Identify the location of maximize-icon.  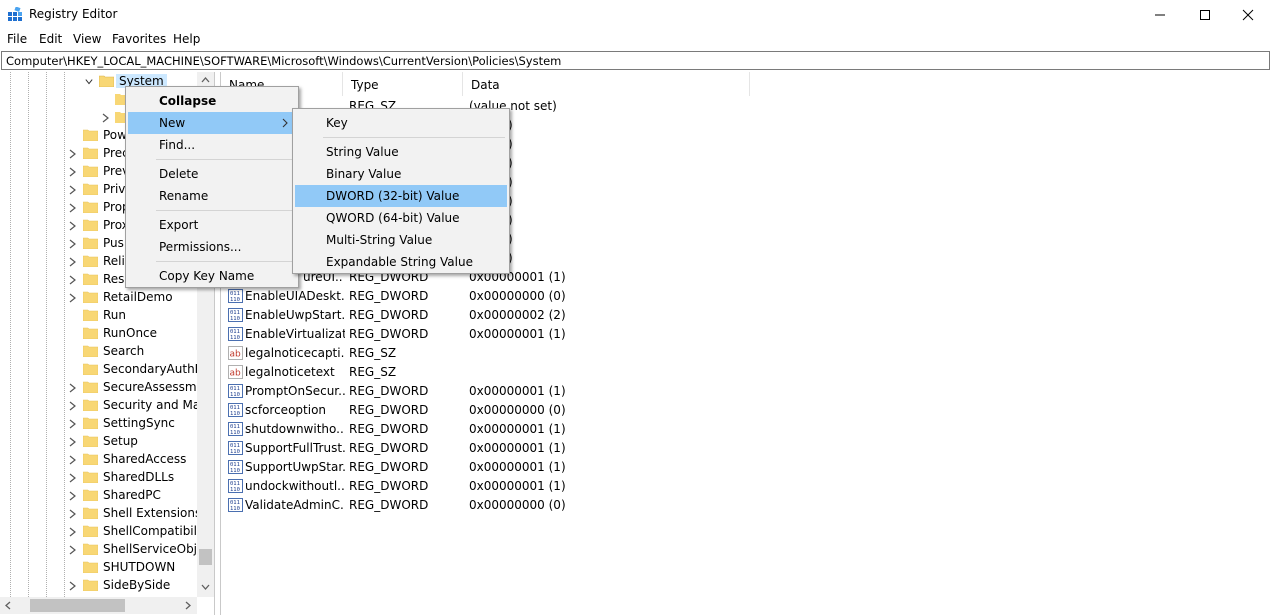
(1205, 15).